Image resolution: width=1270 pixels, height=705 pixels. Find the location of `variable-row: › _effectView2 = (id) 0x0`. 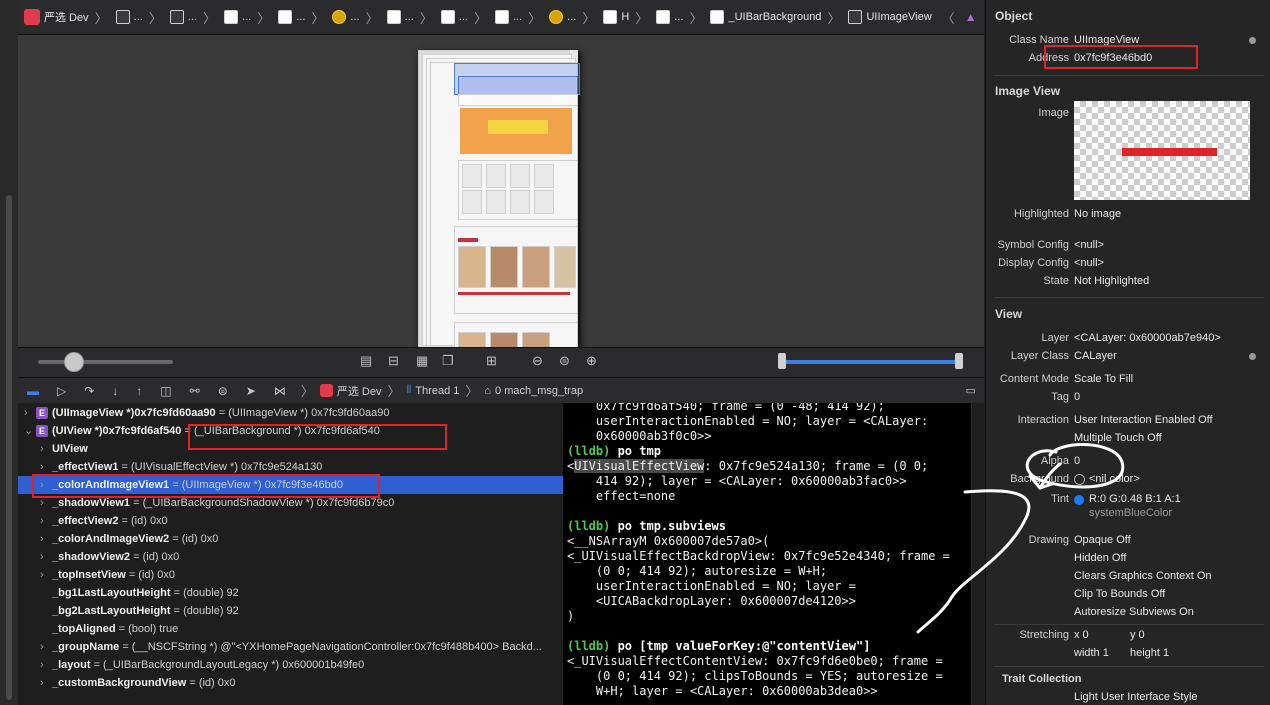

variable-row: › _effectView2 = (id) 0x0 is located at coordinates (290, 521).